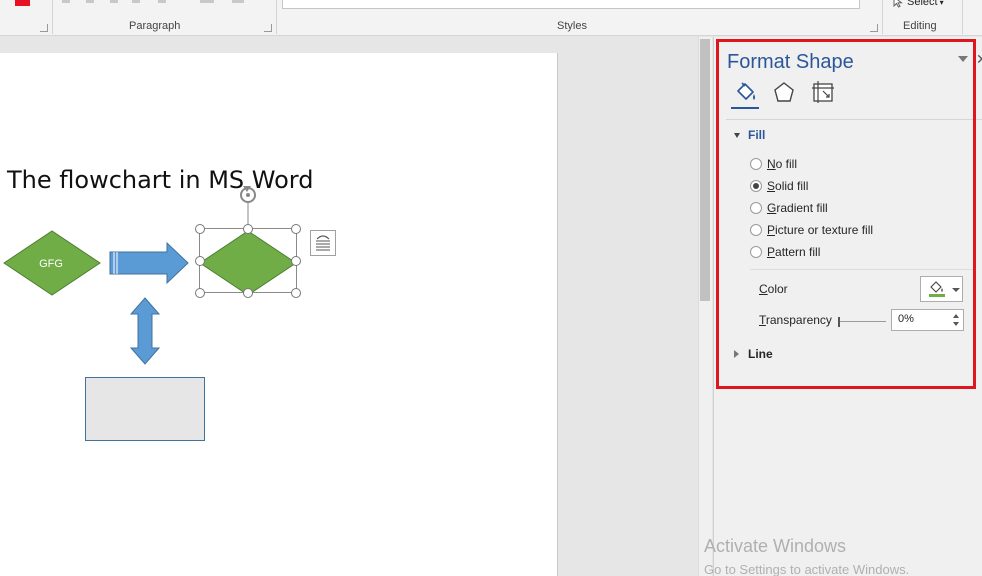 This screenshot has height=576, width=982. What do you see at coordinates (922, 4) in the screenshot?
I see `select-label: Select` at bounding box center [922, 4].